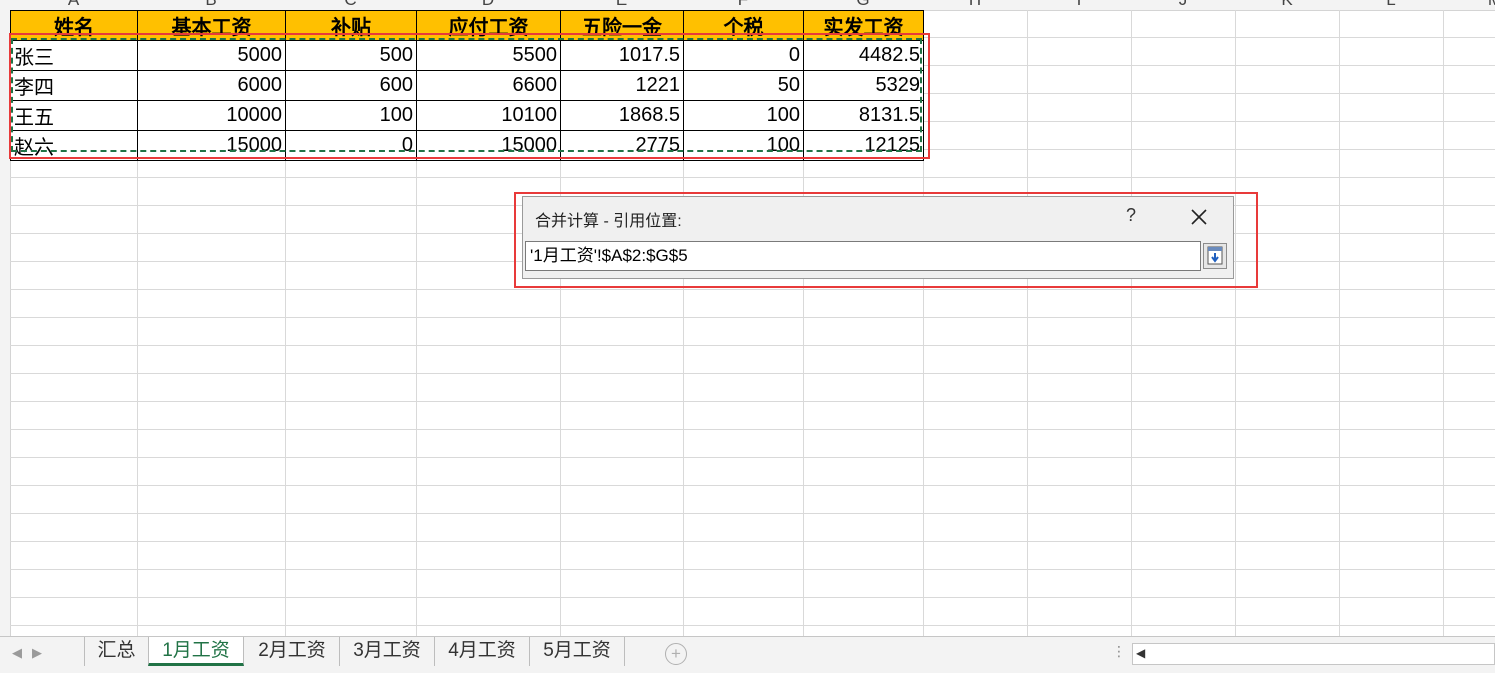 The height and width of the screenshot is (673, 1495). I want to click on sheet-tab-mar: 3月工资, so click(387, 651).